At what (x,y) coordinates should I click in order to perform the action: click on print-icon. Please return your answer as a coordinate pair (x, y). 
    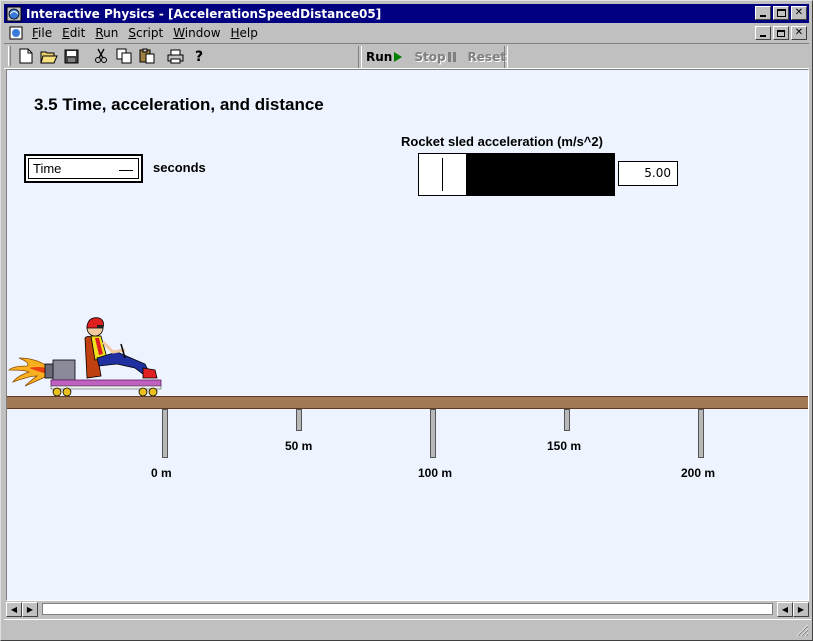
    Looking at the image, I should click on (175, 56).